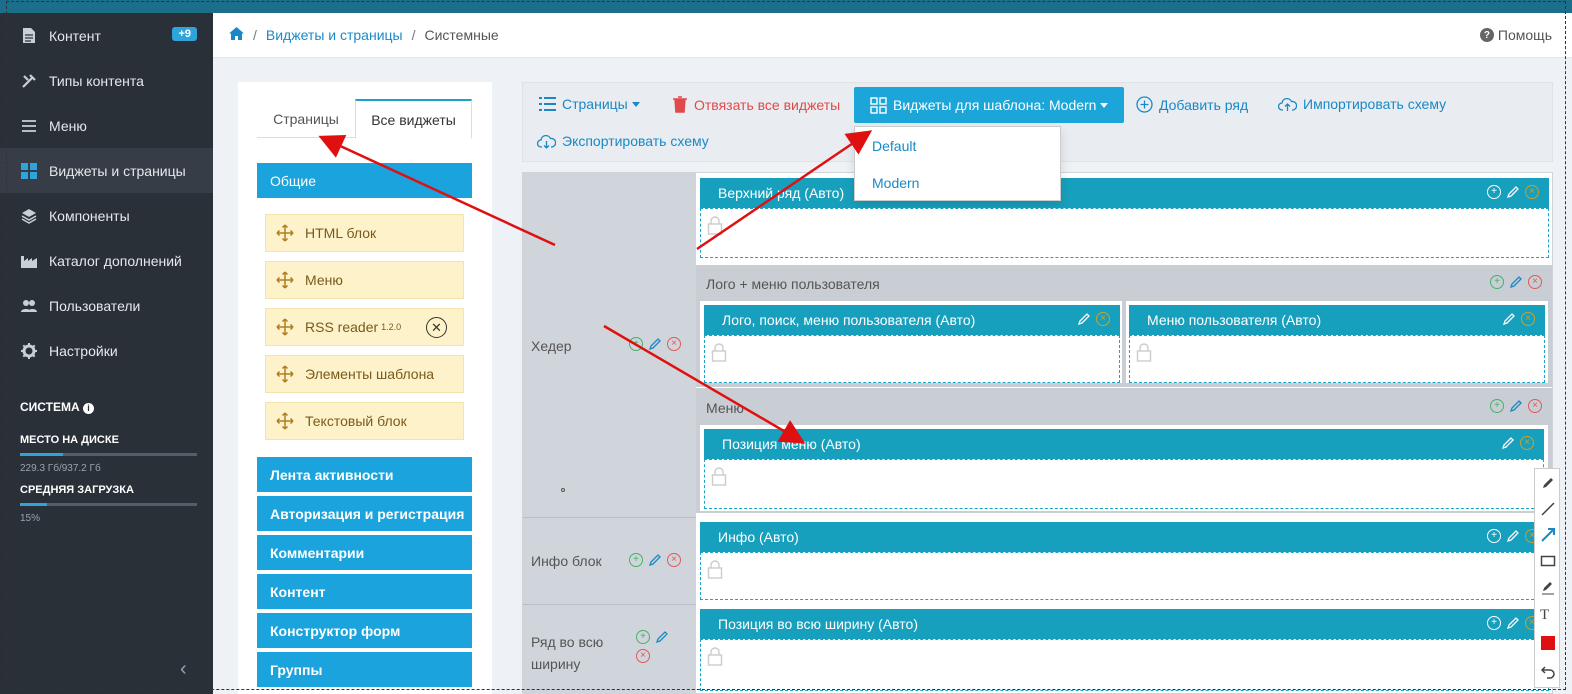 The height and width of the screenshot is (694, 1572). What do you see at coordinates (334, 35) in the screenshot?
I see `breadcrumb-widgets-pages: Виджеты и страницы` at bounding box center [334, 35].